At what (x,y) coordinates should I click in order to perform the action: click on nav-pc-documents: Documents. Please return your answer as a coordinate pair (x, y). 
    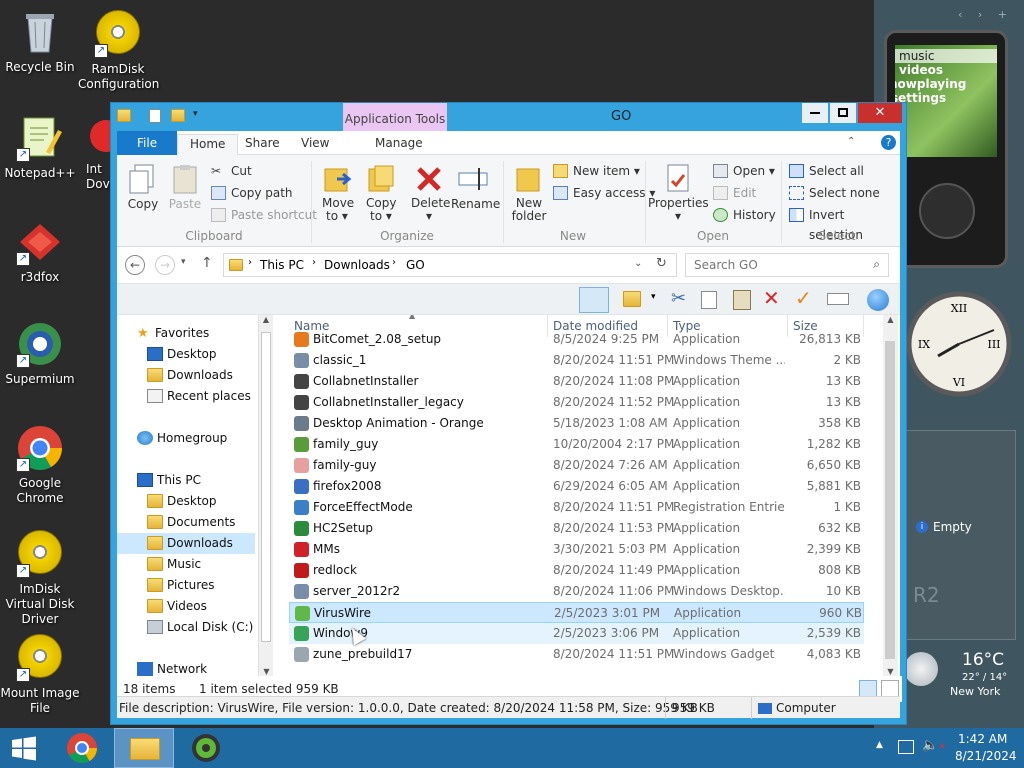
    Looking at the image, I should click on (191, 522).